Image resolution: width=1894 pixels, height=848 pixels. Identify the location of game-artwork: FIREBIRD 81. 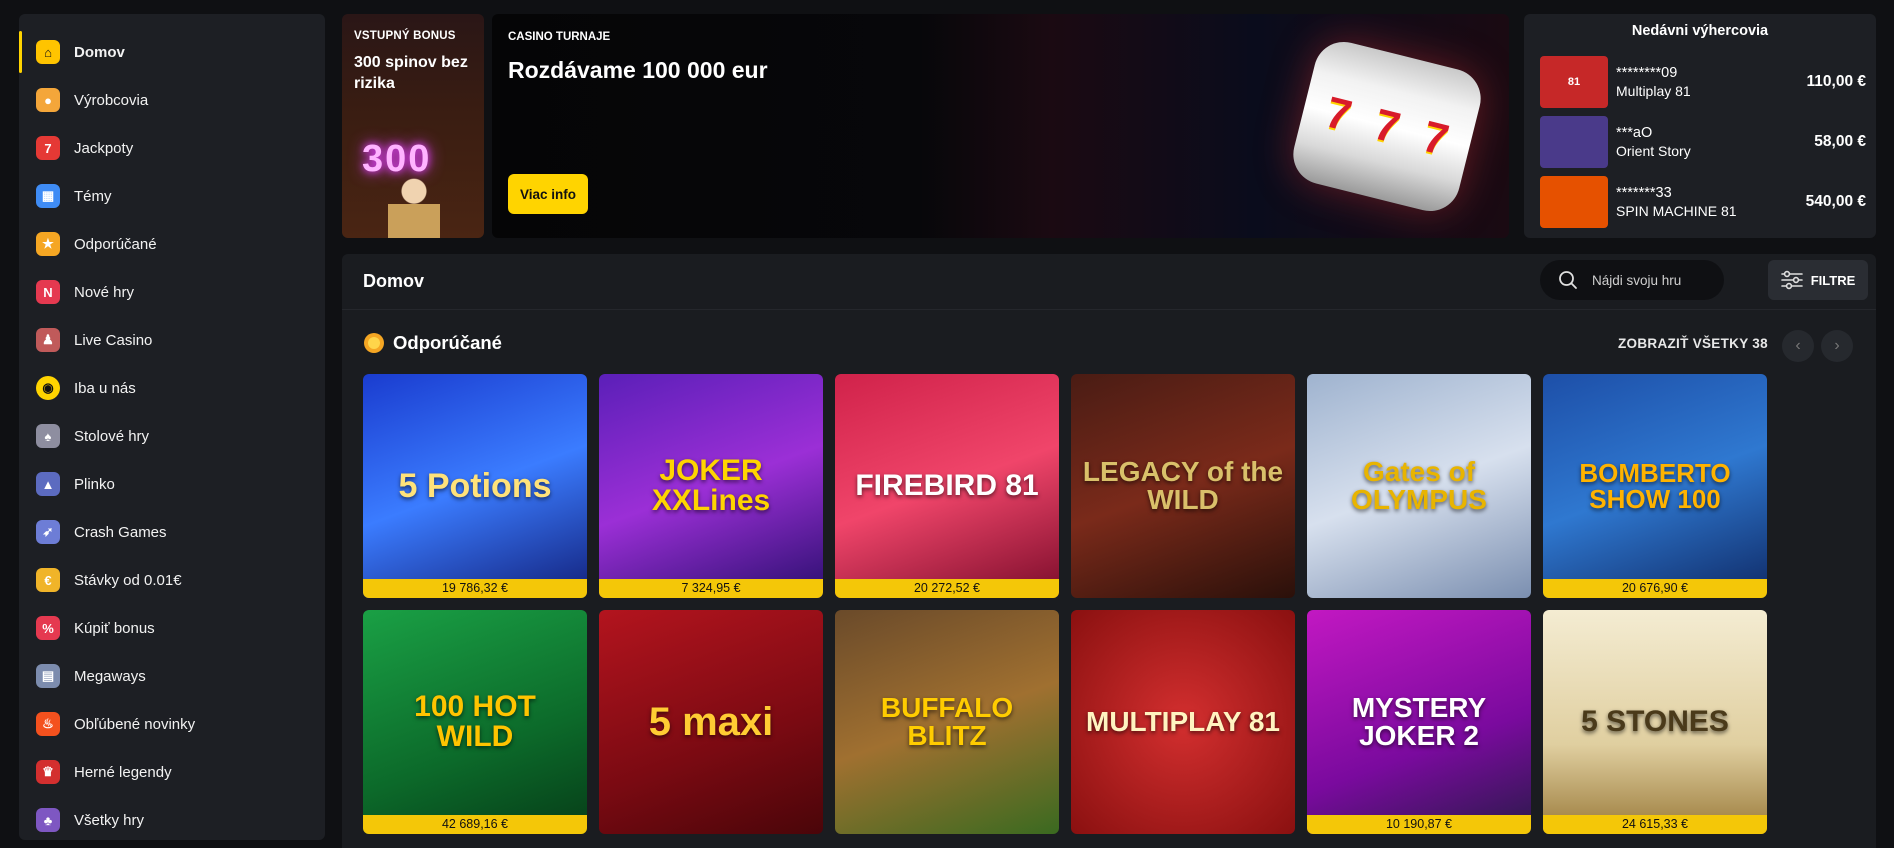
(947, 486).